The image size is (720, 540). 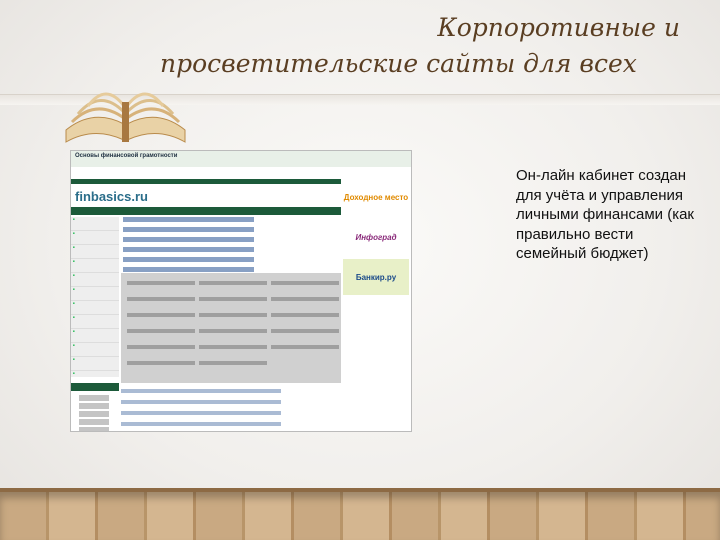 I want to click on site-sections-block, so click(x=231, y=328).